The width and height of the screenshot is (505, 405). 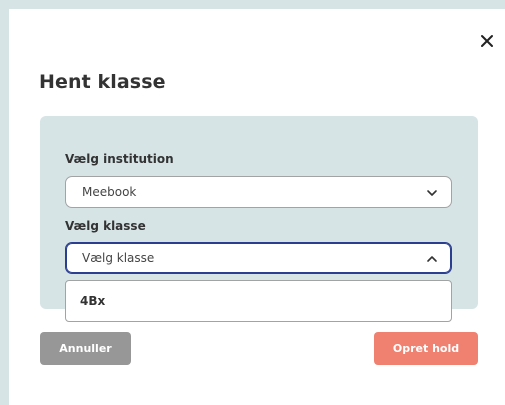 I want to click on klasse-select-placeholder: Vælg klasse, so click(x=118, y=258).